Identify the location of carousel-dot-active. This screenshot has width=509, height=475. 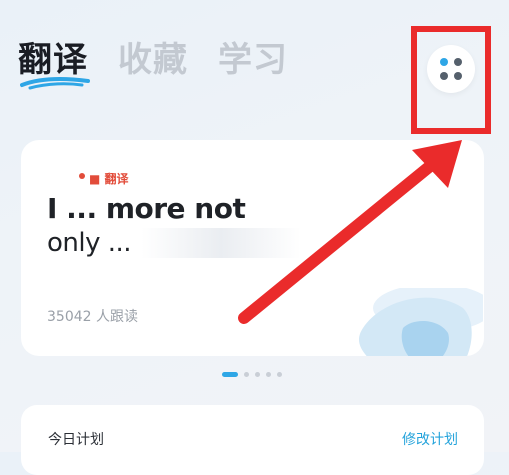
(230, 374).